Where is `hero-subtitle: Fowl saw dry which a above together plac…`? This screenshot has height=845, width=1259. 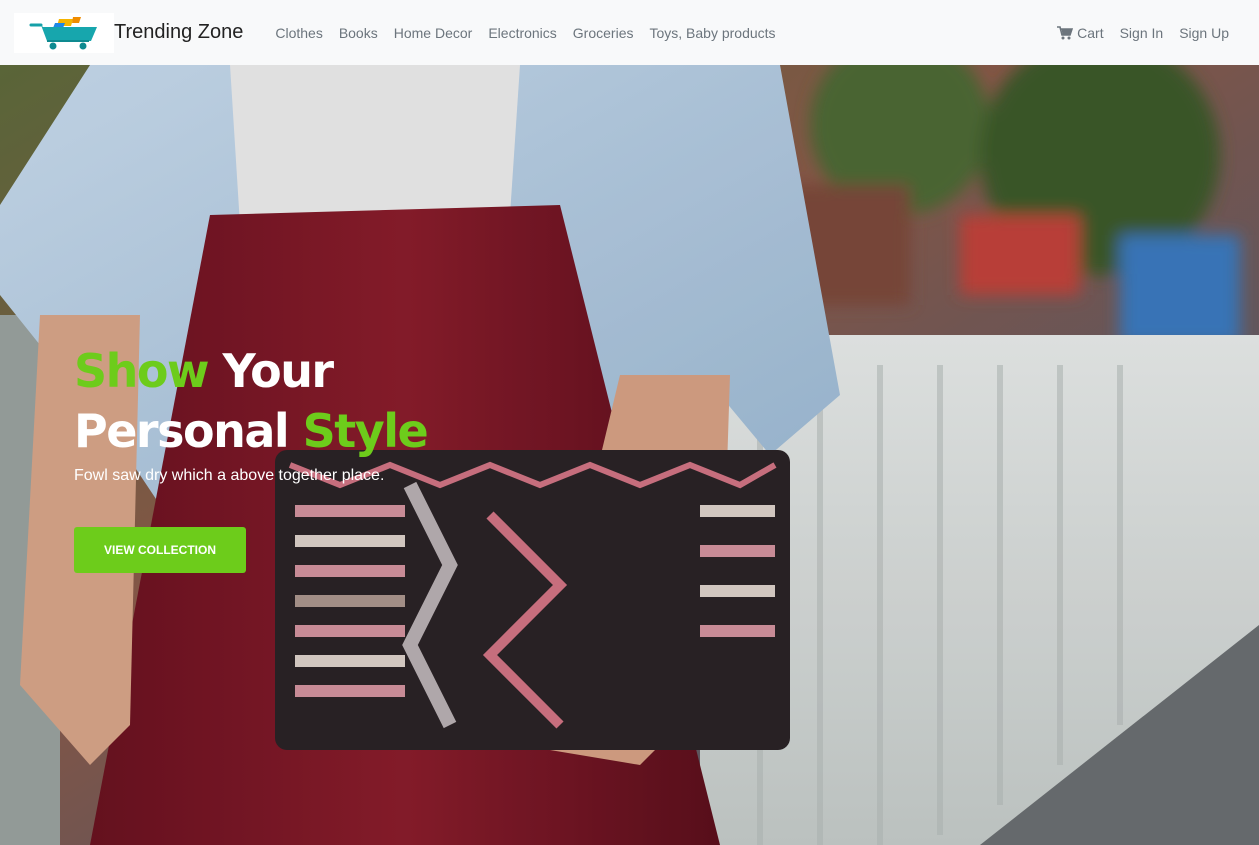
hero-subtitle: Fowl saw dry which a above together plac… is located at coordinates (229, 475).